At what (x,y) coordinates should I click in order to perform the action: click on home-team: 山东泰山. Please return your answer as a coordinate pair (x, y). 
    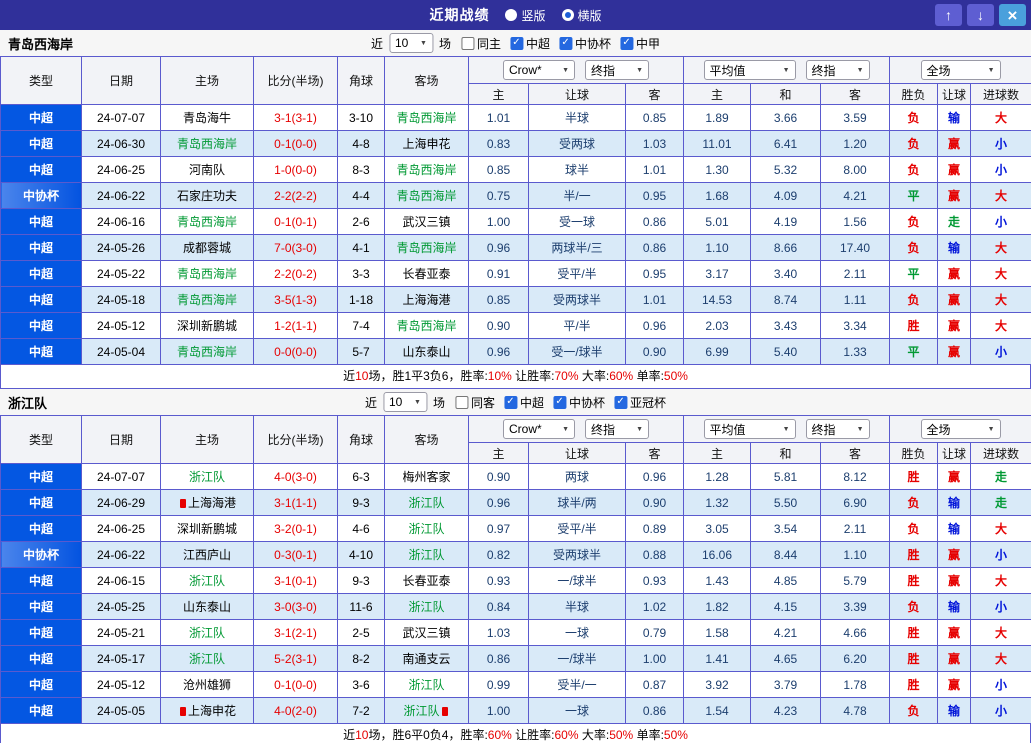
    Looking at the image, I should click on (207, 606).